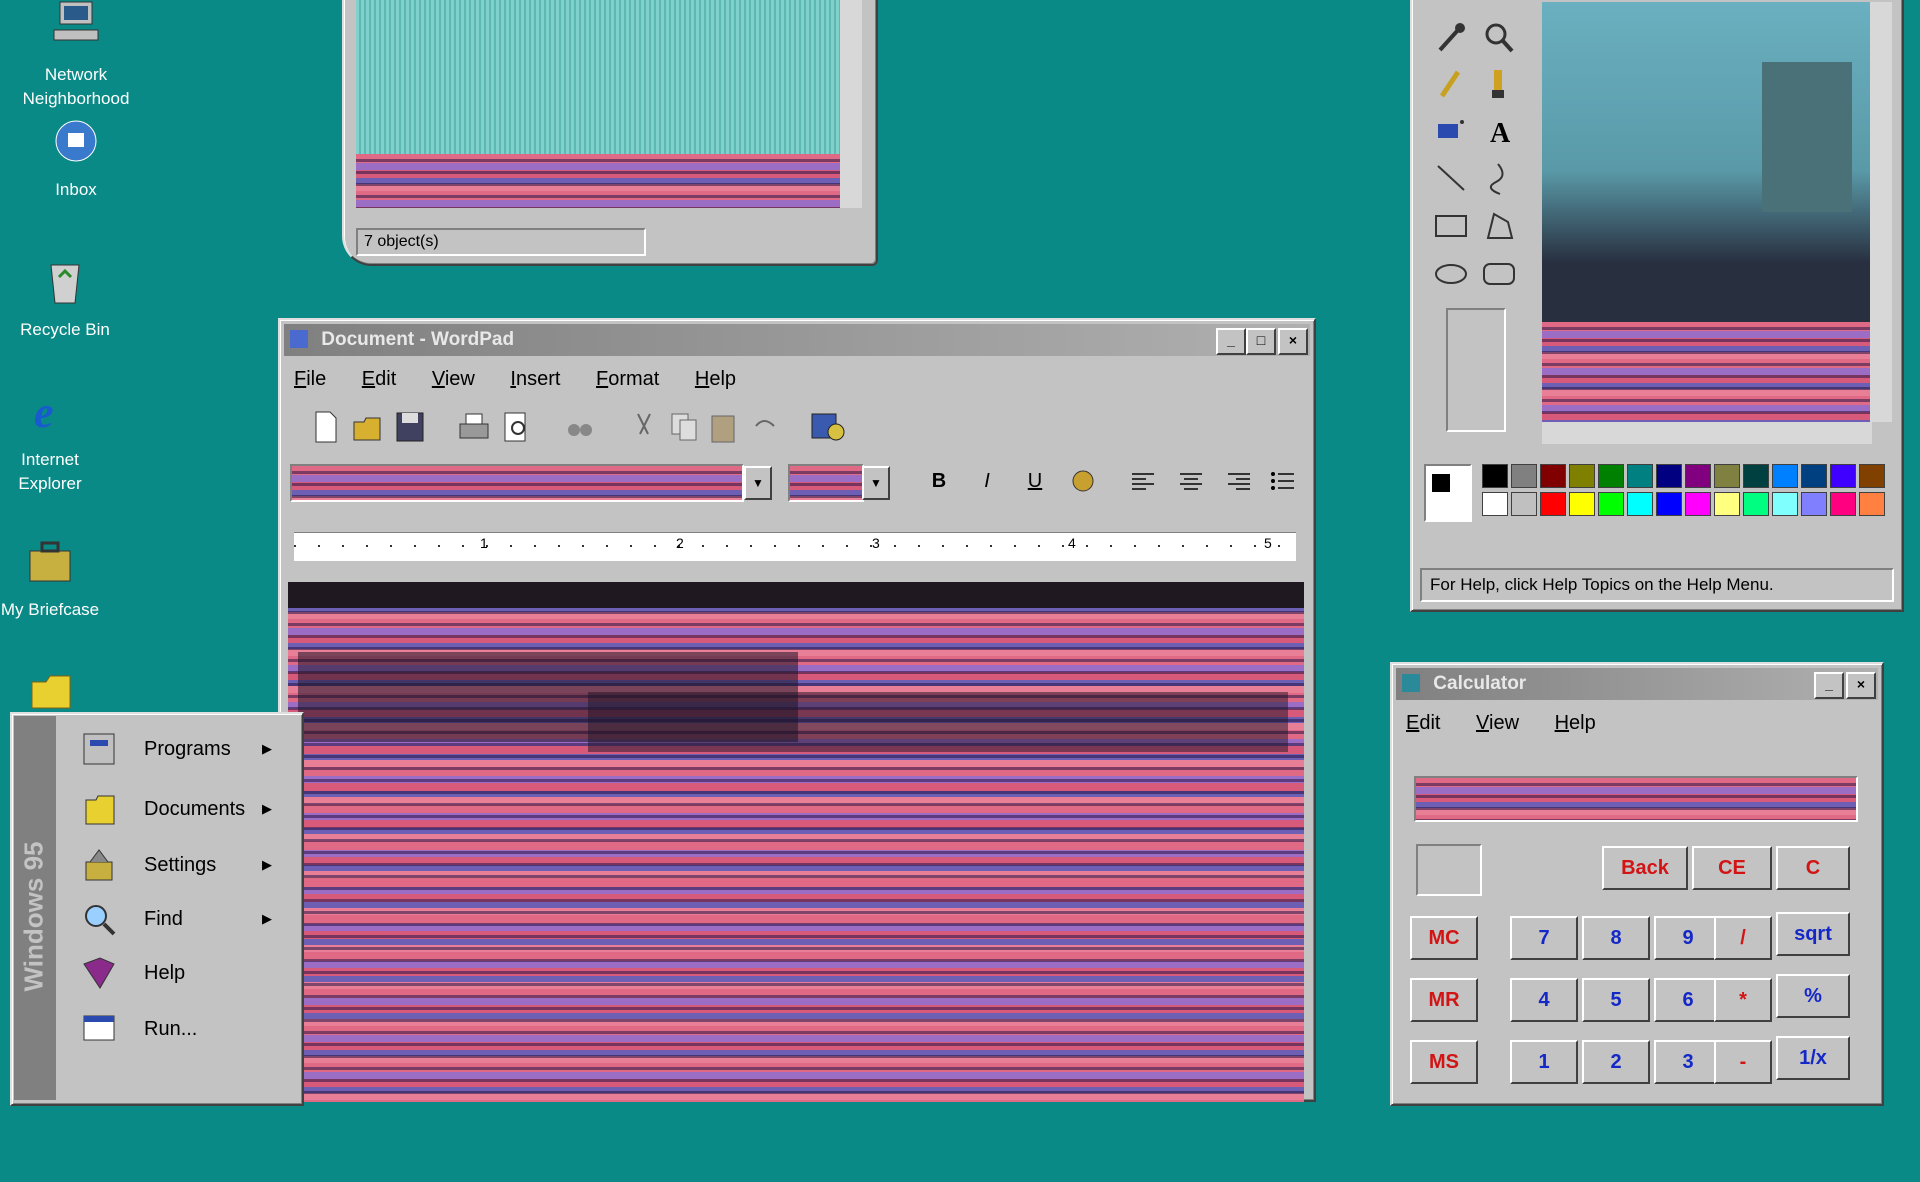 The height and width of the screenshot is (1182, 1920). Describe the element at coordinates (1544, 1000) in the screenshot. I see `digit-4-button: 4` at that location.